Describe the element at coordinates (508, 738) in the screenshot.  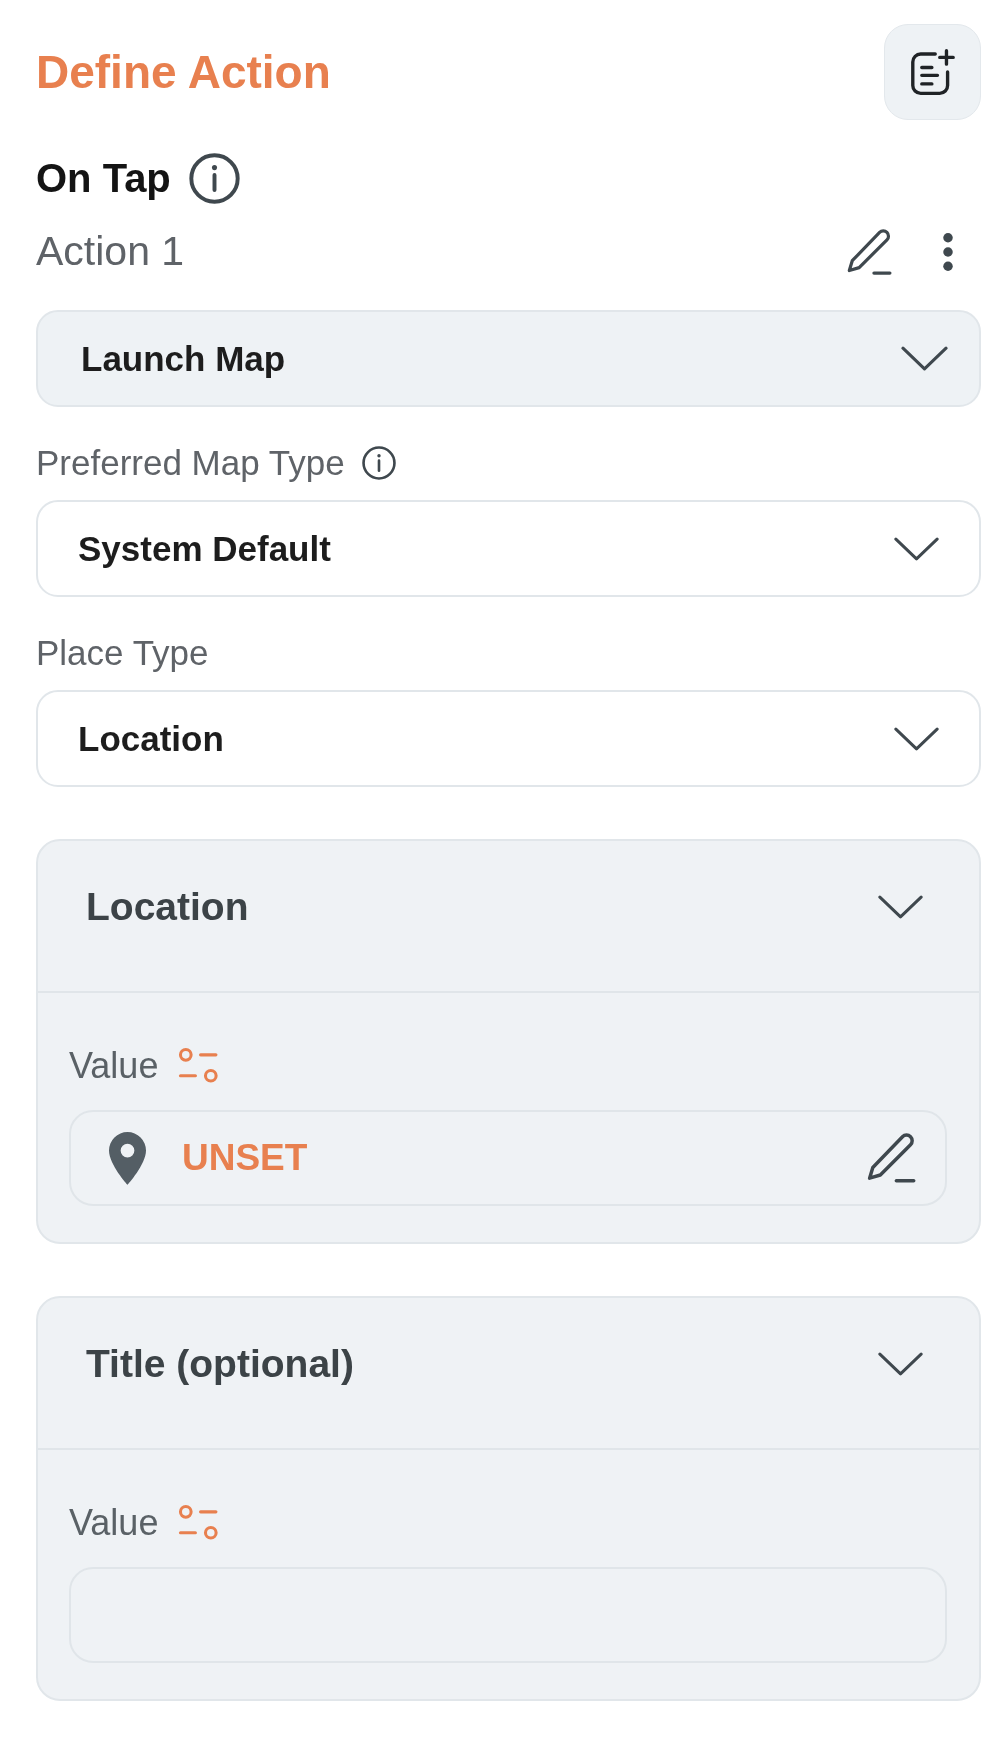
I see `dropdown: Location` at that location.